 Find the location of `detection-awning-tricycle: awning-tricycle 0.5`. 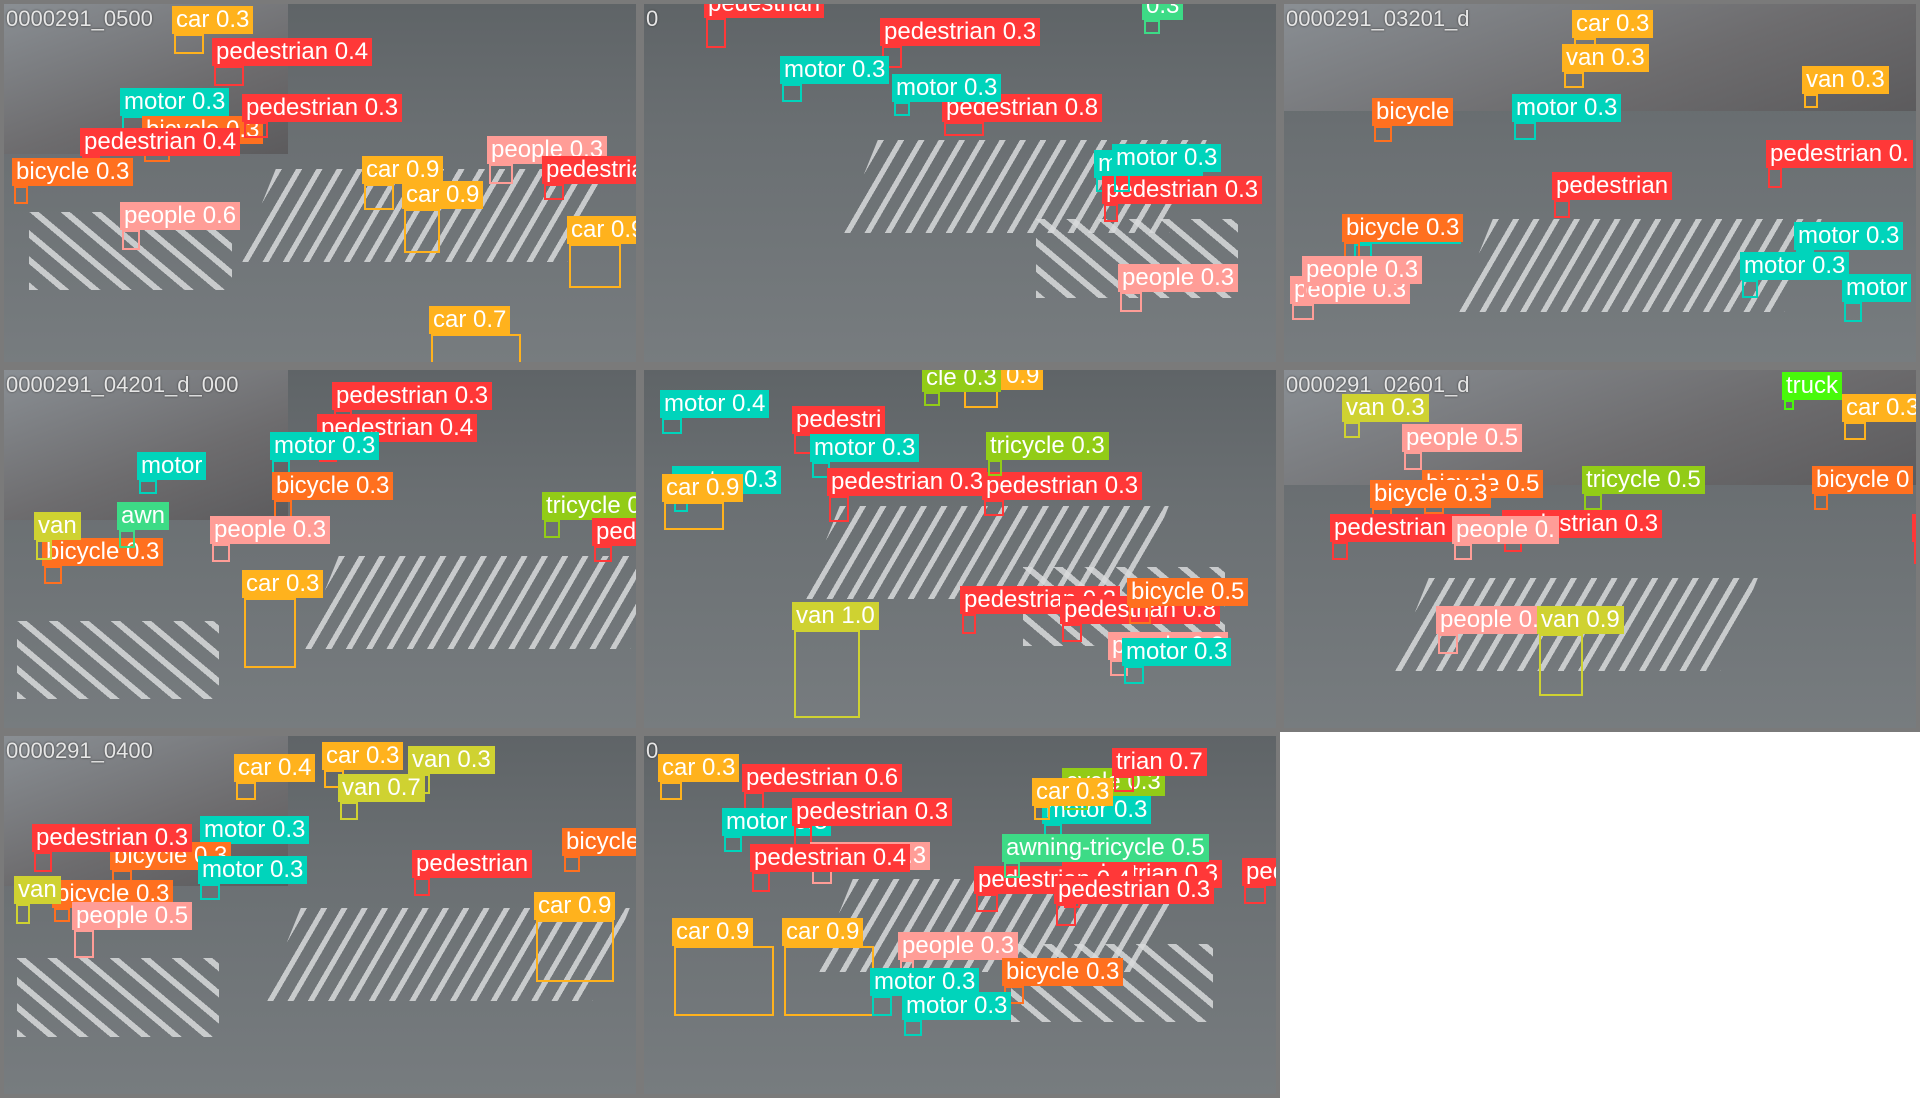

detection-awning-tricycle: awning-tricycle 0.5 is located at coordinates (1105, 856).